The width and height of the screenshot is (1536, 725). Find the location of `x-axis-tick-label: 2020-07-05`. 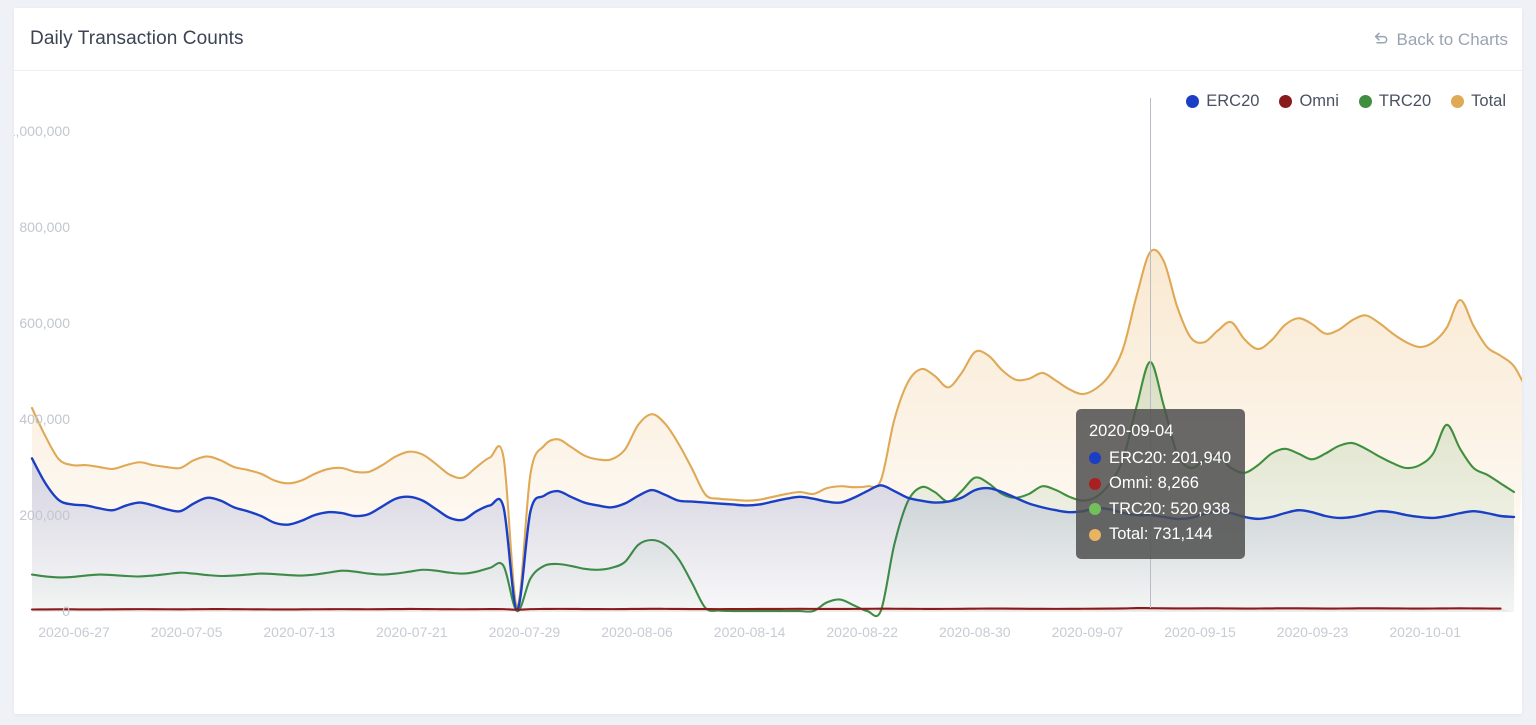

x-axis-tick-label: 2020-07-05 is located at coordinates (186, 632).